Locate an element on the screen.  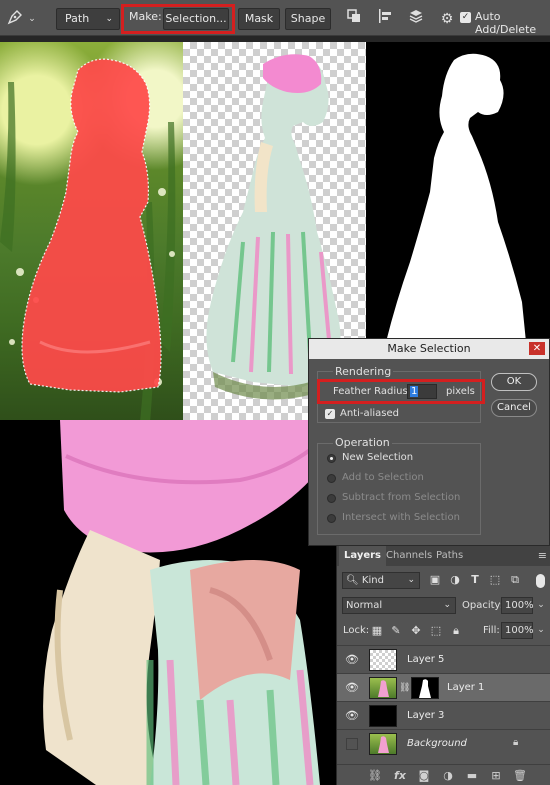
lock-position-icon: ✥ is located at coordinates (416, 631).